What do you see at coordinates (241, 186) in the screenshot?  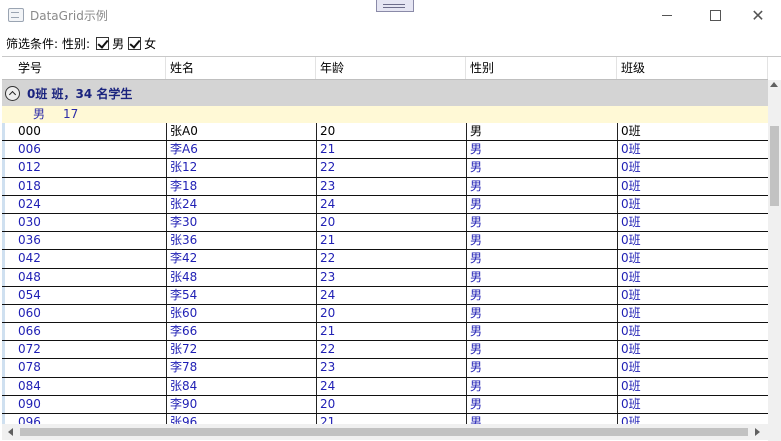 I see `cell-name: 李18` at bounding box center [241, 186].